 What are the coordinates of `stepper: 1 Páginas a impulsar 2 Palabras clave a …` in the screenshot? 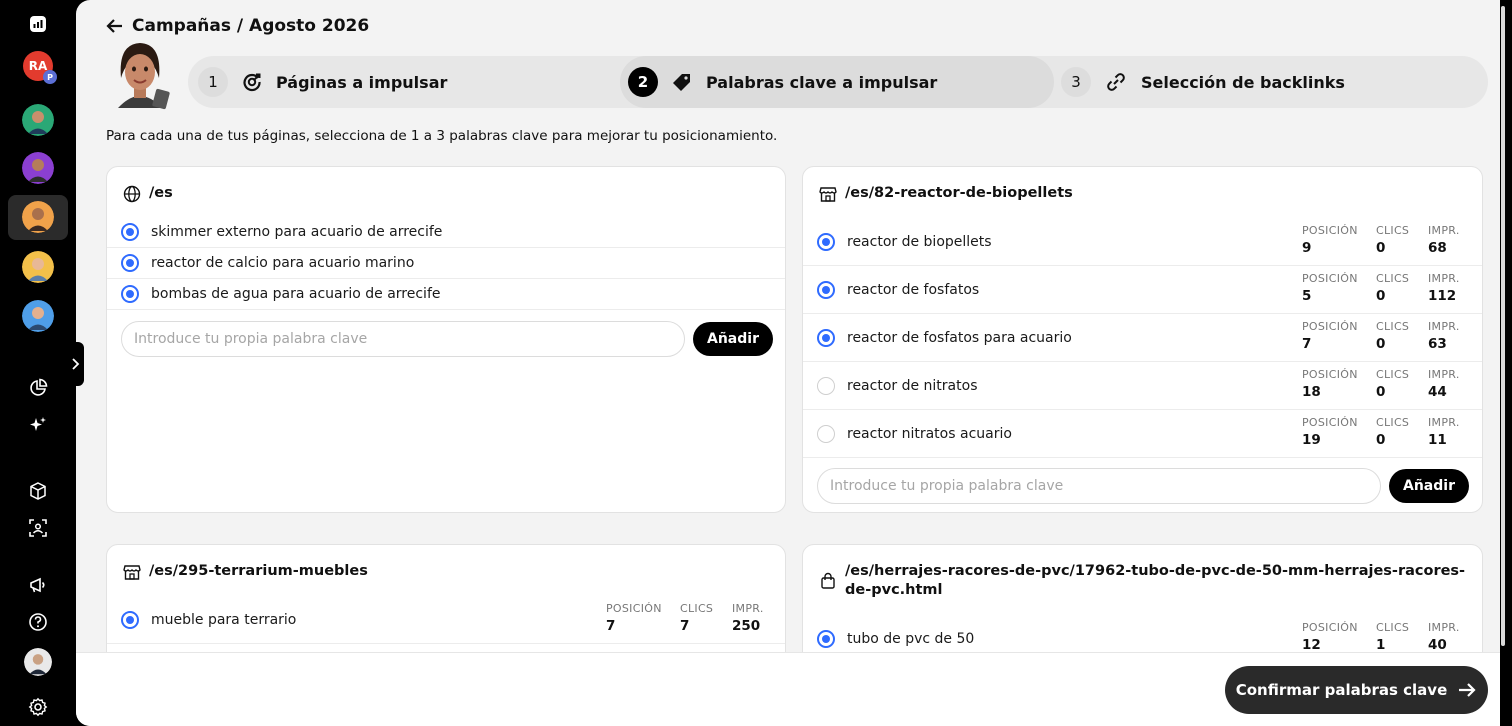 It's located at (838, 82).